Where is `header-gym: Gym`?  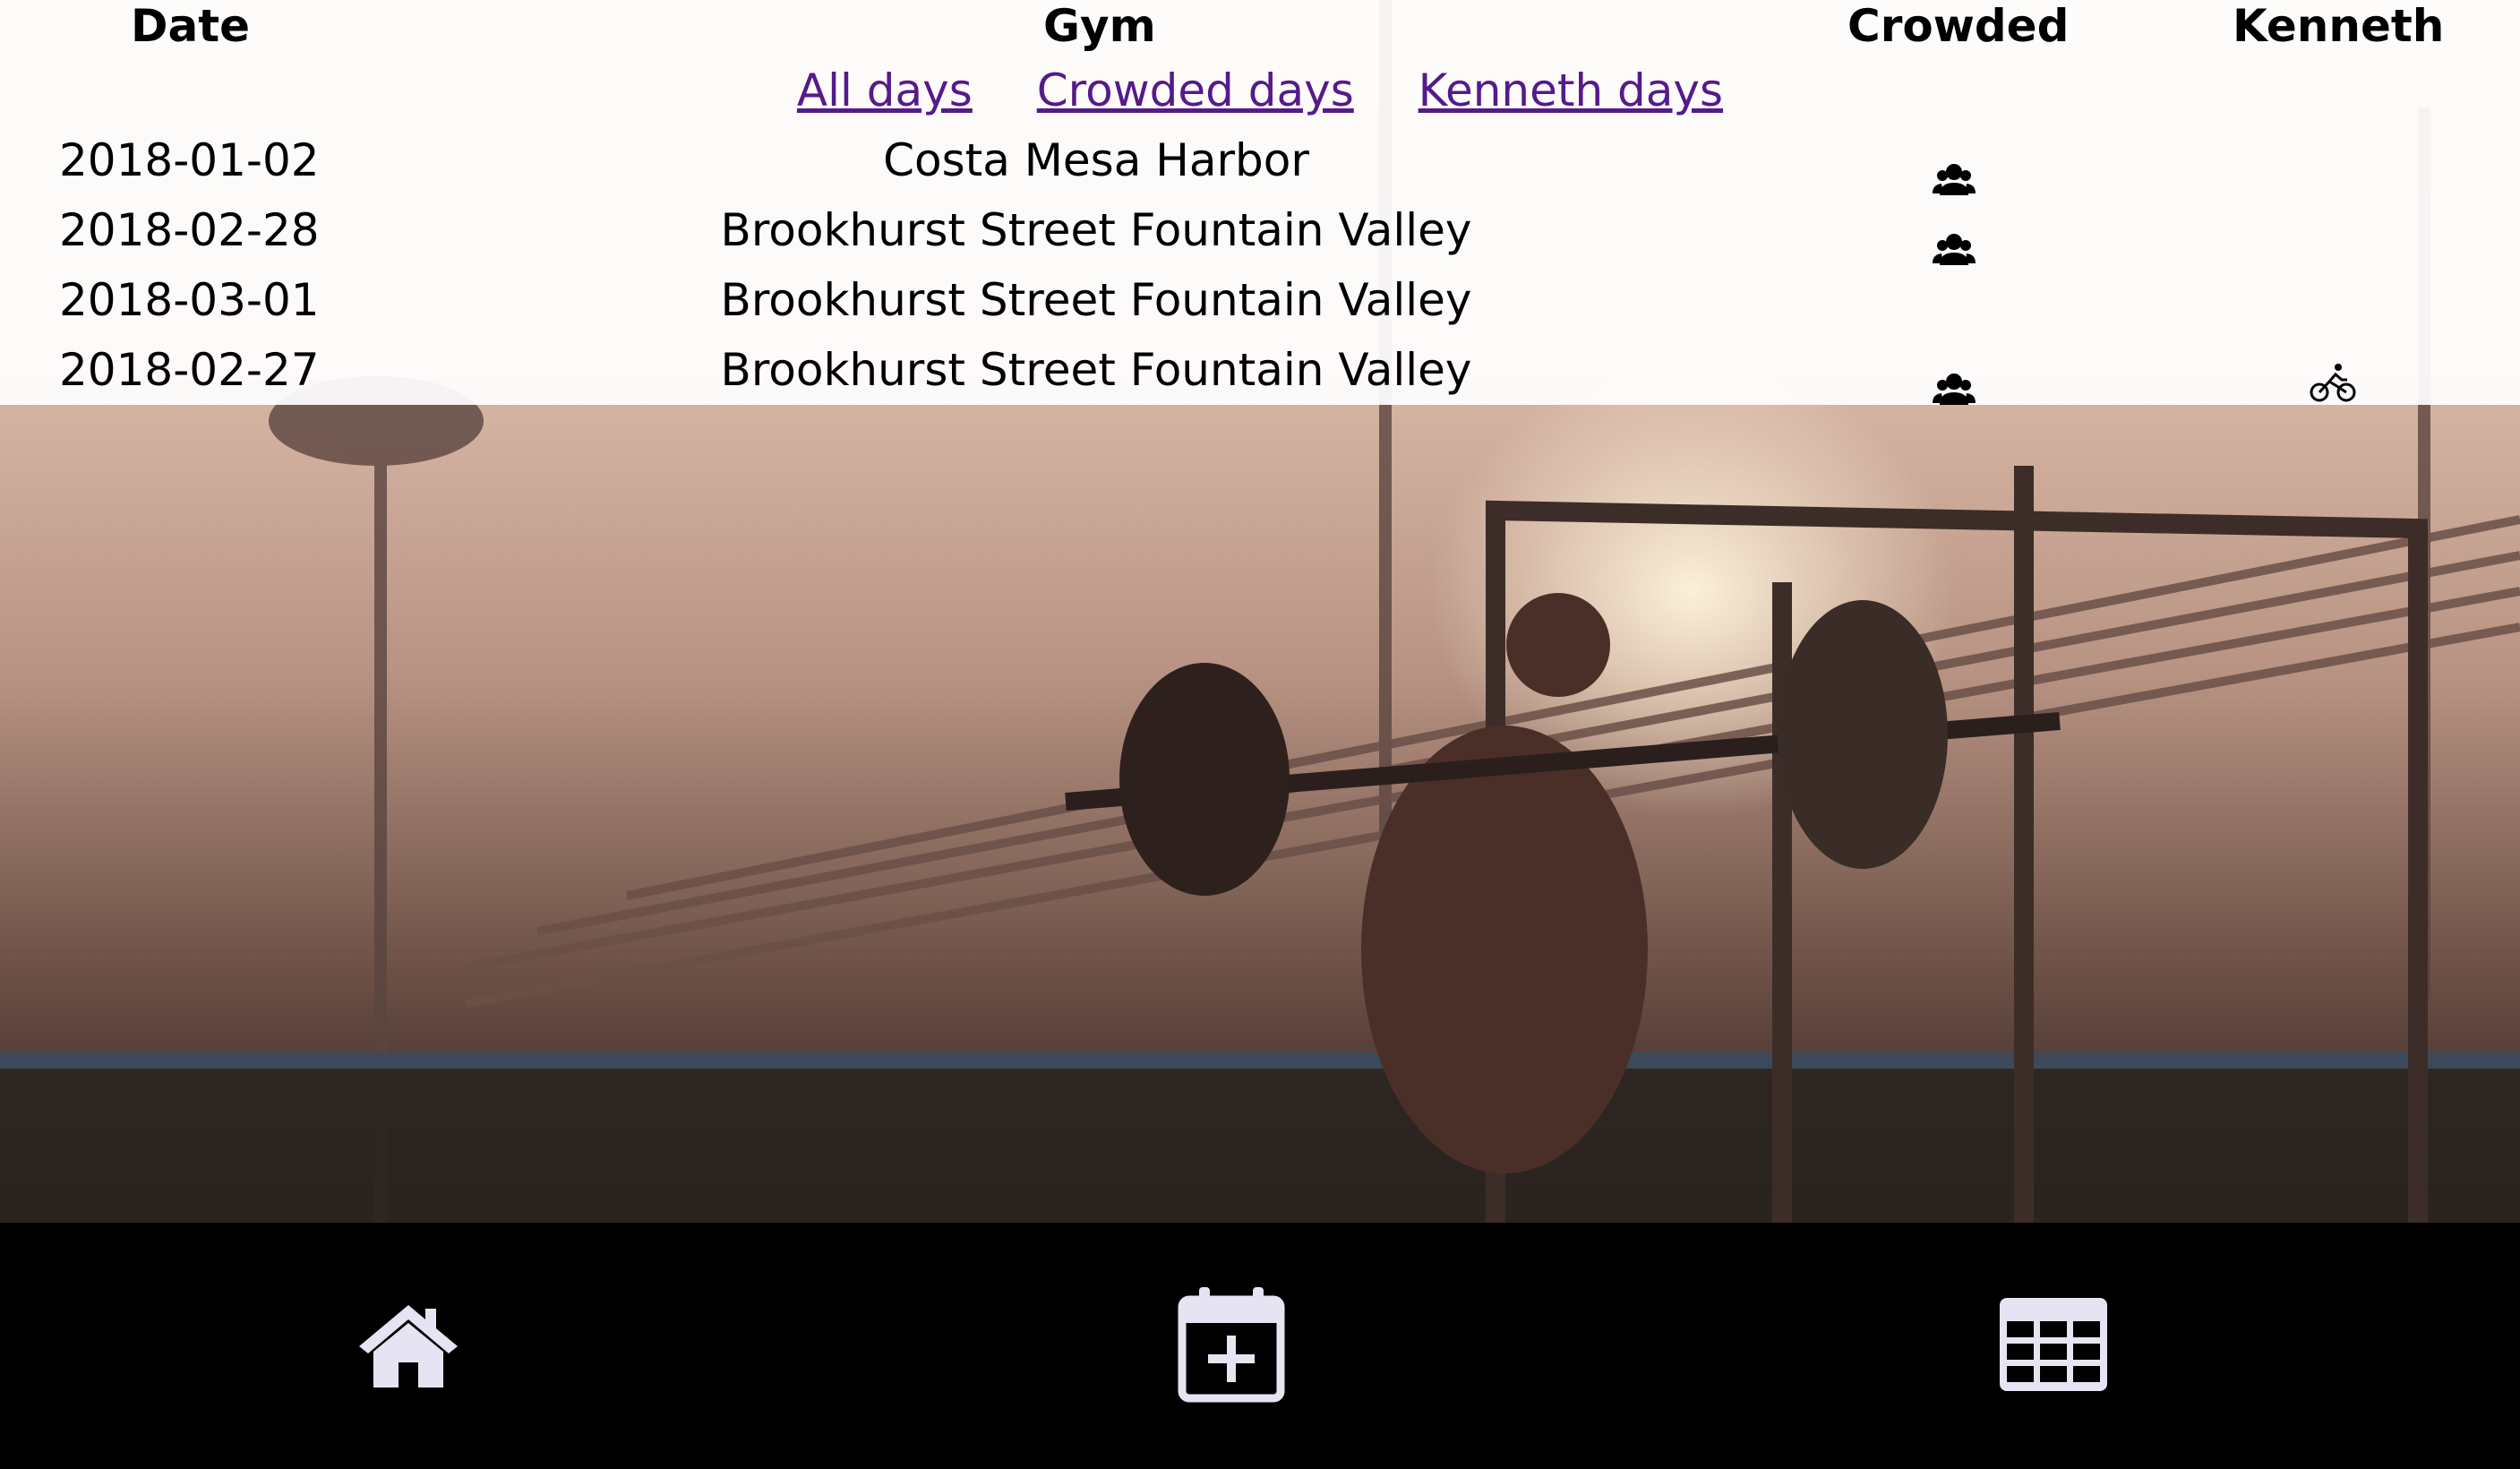 header-gym: Gym is located at coordinates (1100, 26).